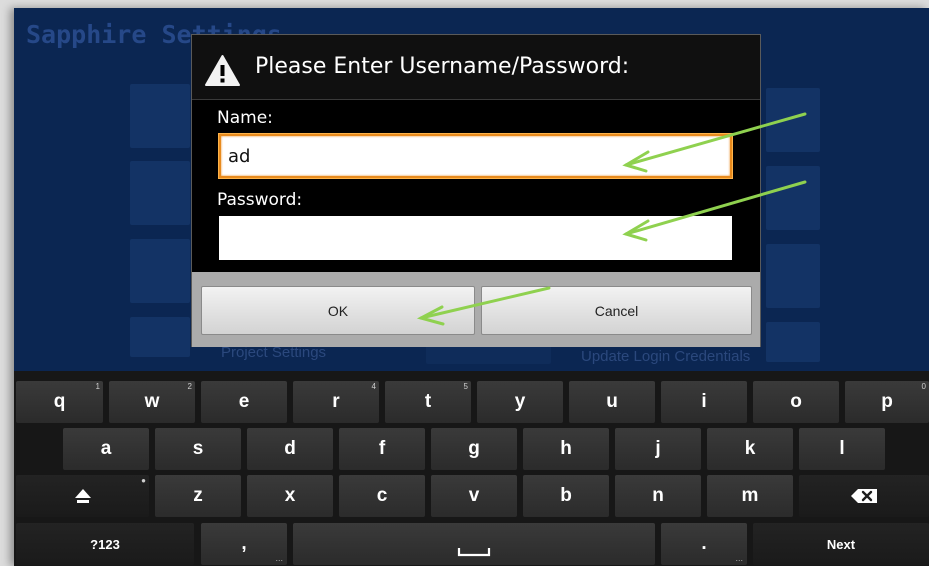 This screenshot has height=566, width=929. What do you see at coordinates (106, 449) in the screenshot?
I see `key-a: a` at bounding box center [106, 449].